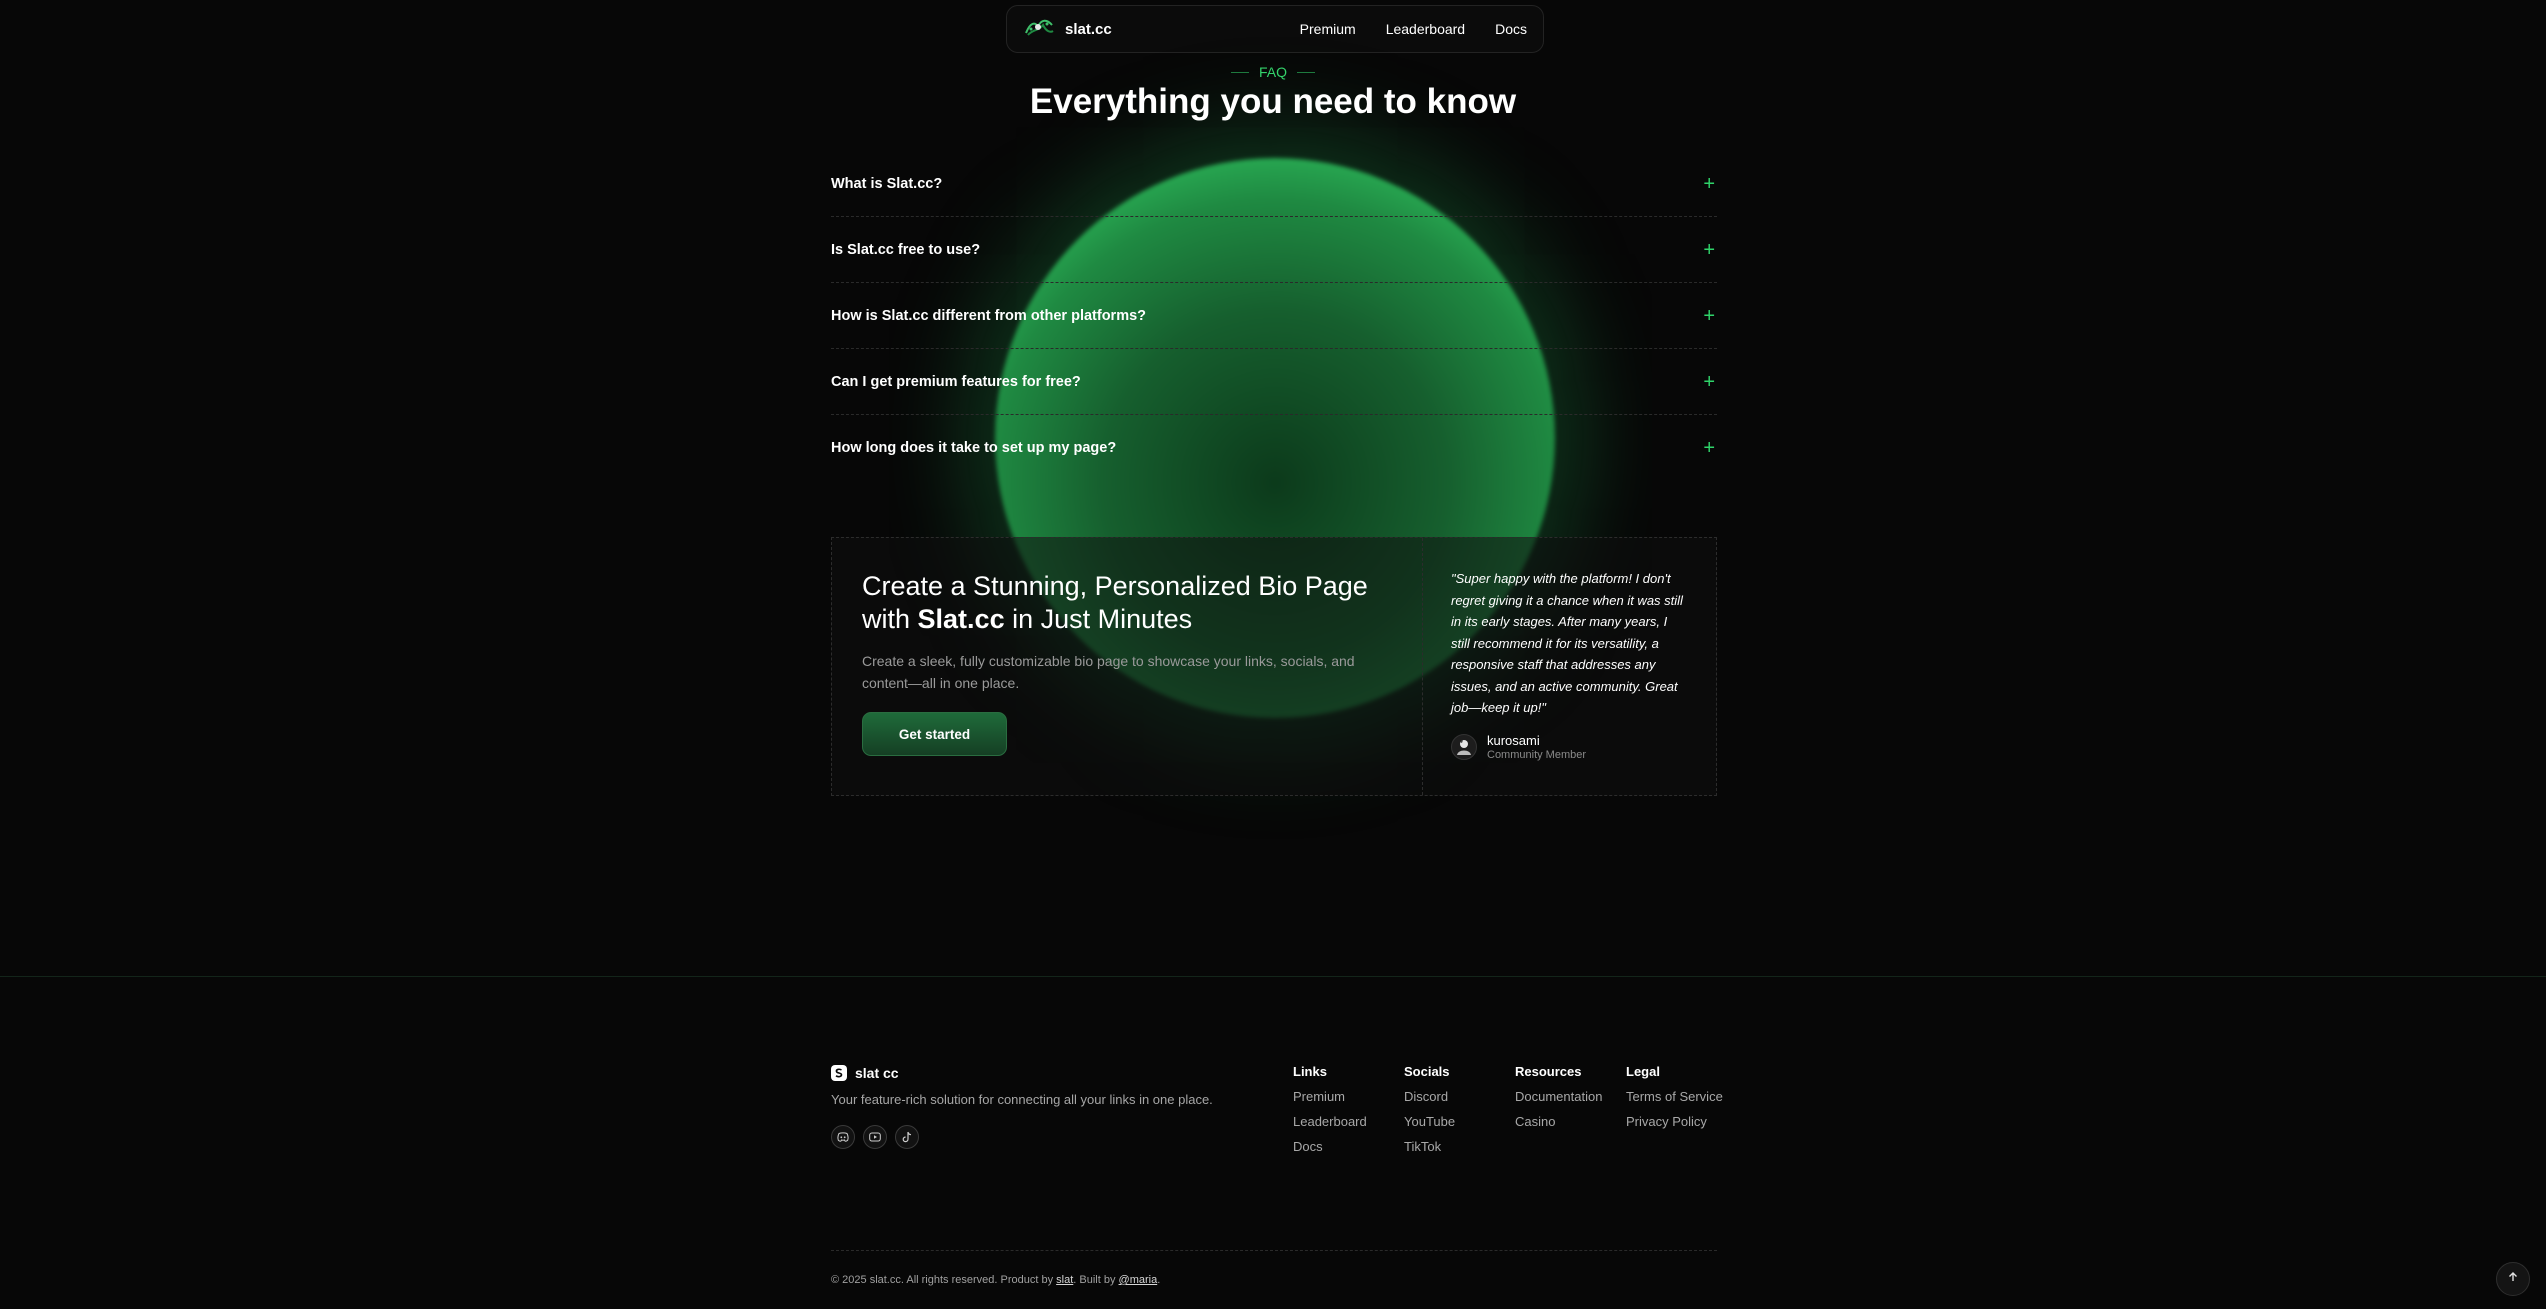 Image resolution: width=2546 pixels, height=1309 pixels. Describe the element at coordinates (1570, 1096) in the screenshot. I see `footer-link-documentation: Documentation` at that location.